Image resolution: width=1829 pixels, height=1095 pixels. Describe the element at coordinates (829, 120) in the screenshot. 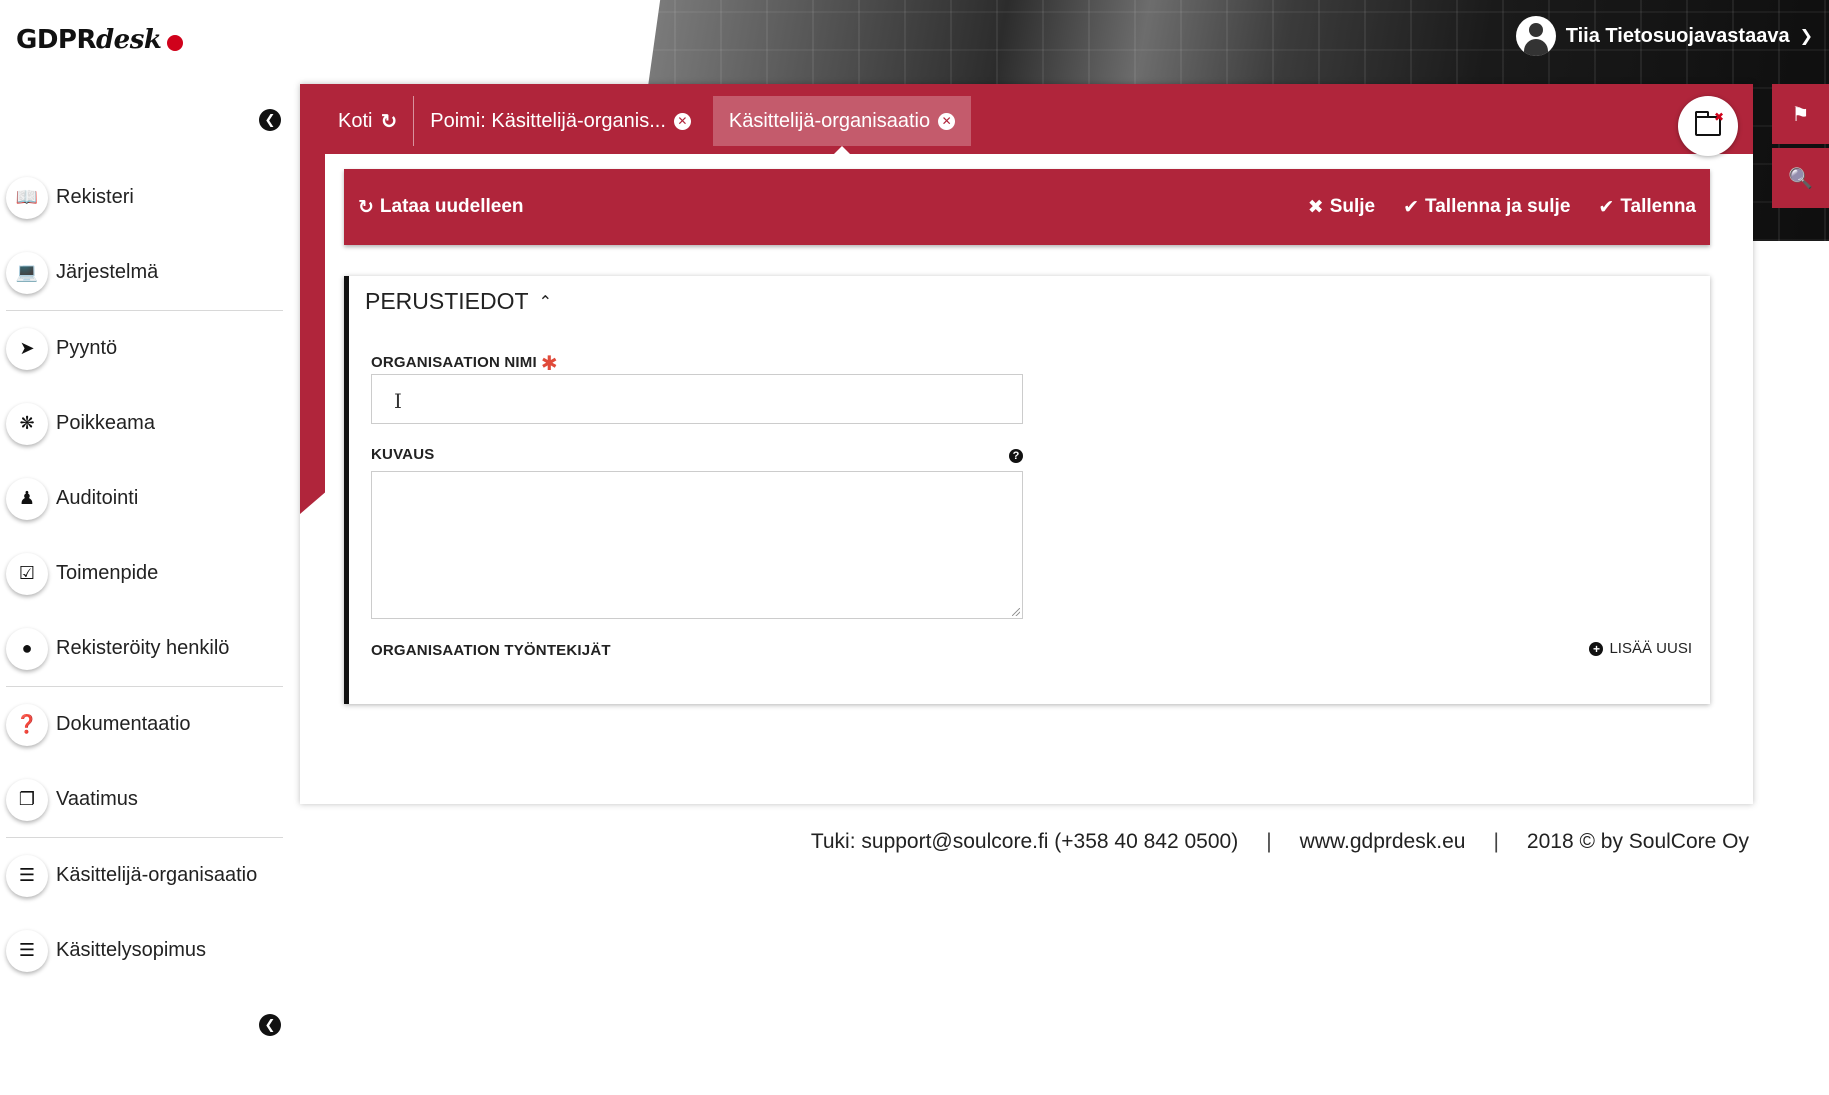

I see `tab-label: Käsittelijä-organisaatio` at that location.